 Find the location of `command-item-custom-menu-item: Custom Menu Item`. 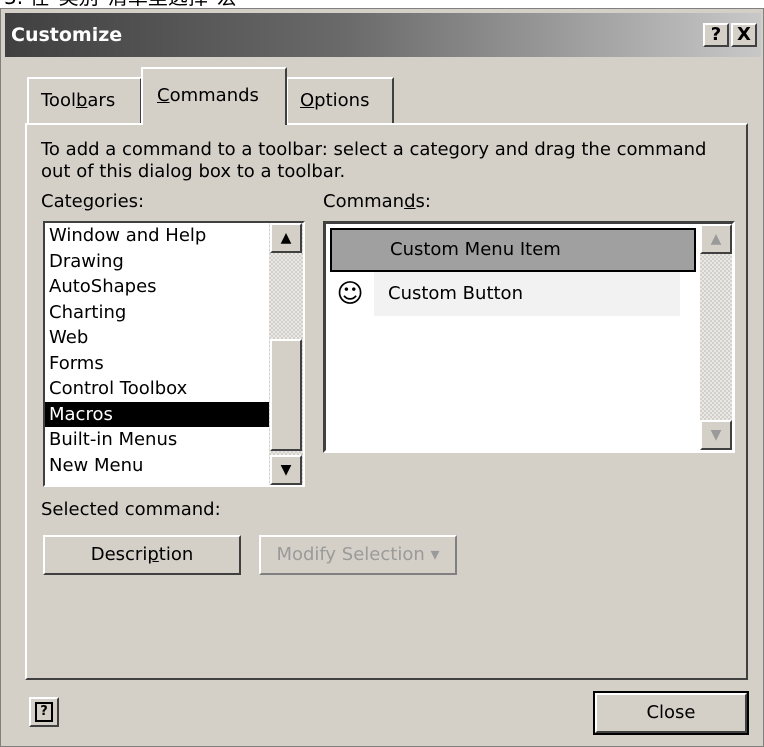

command-item-custom-menu-item: Custom Menu Item is located at coordinates (513, 250).